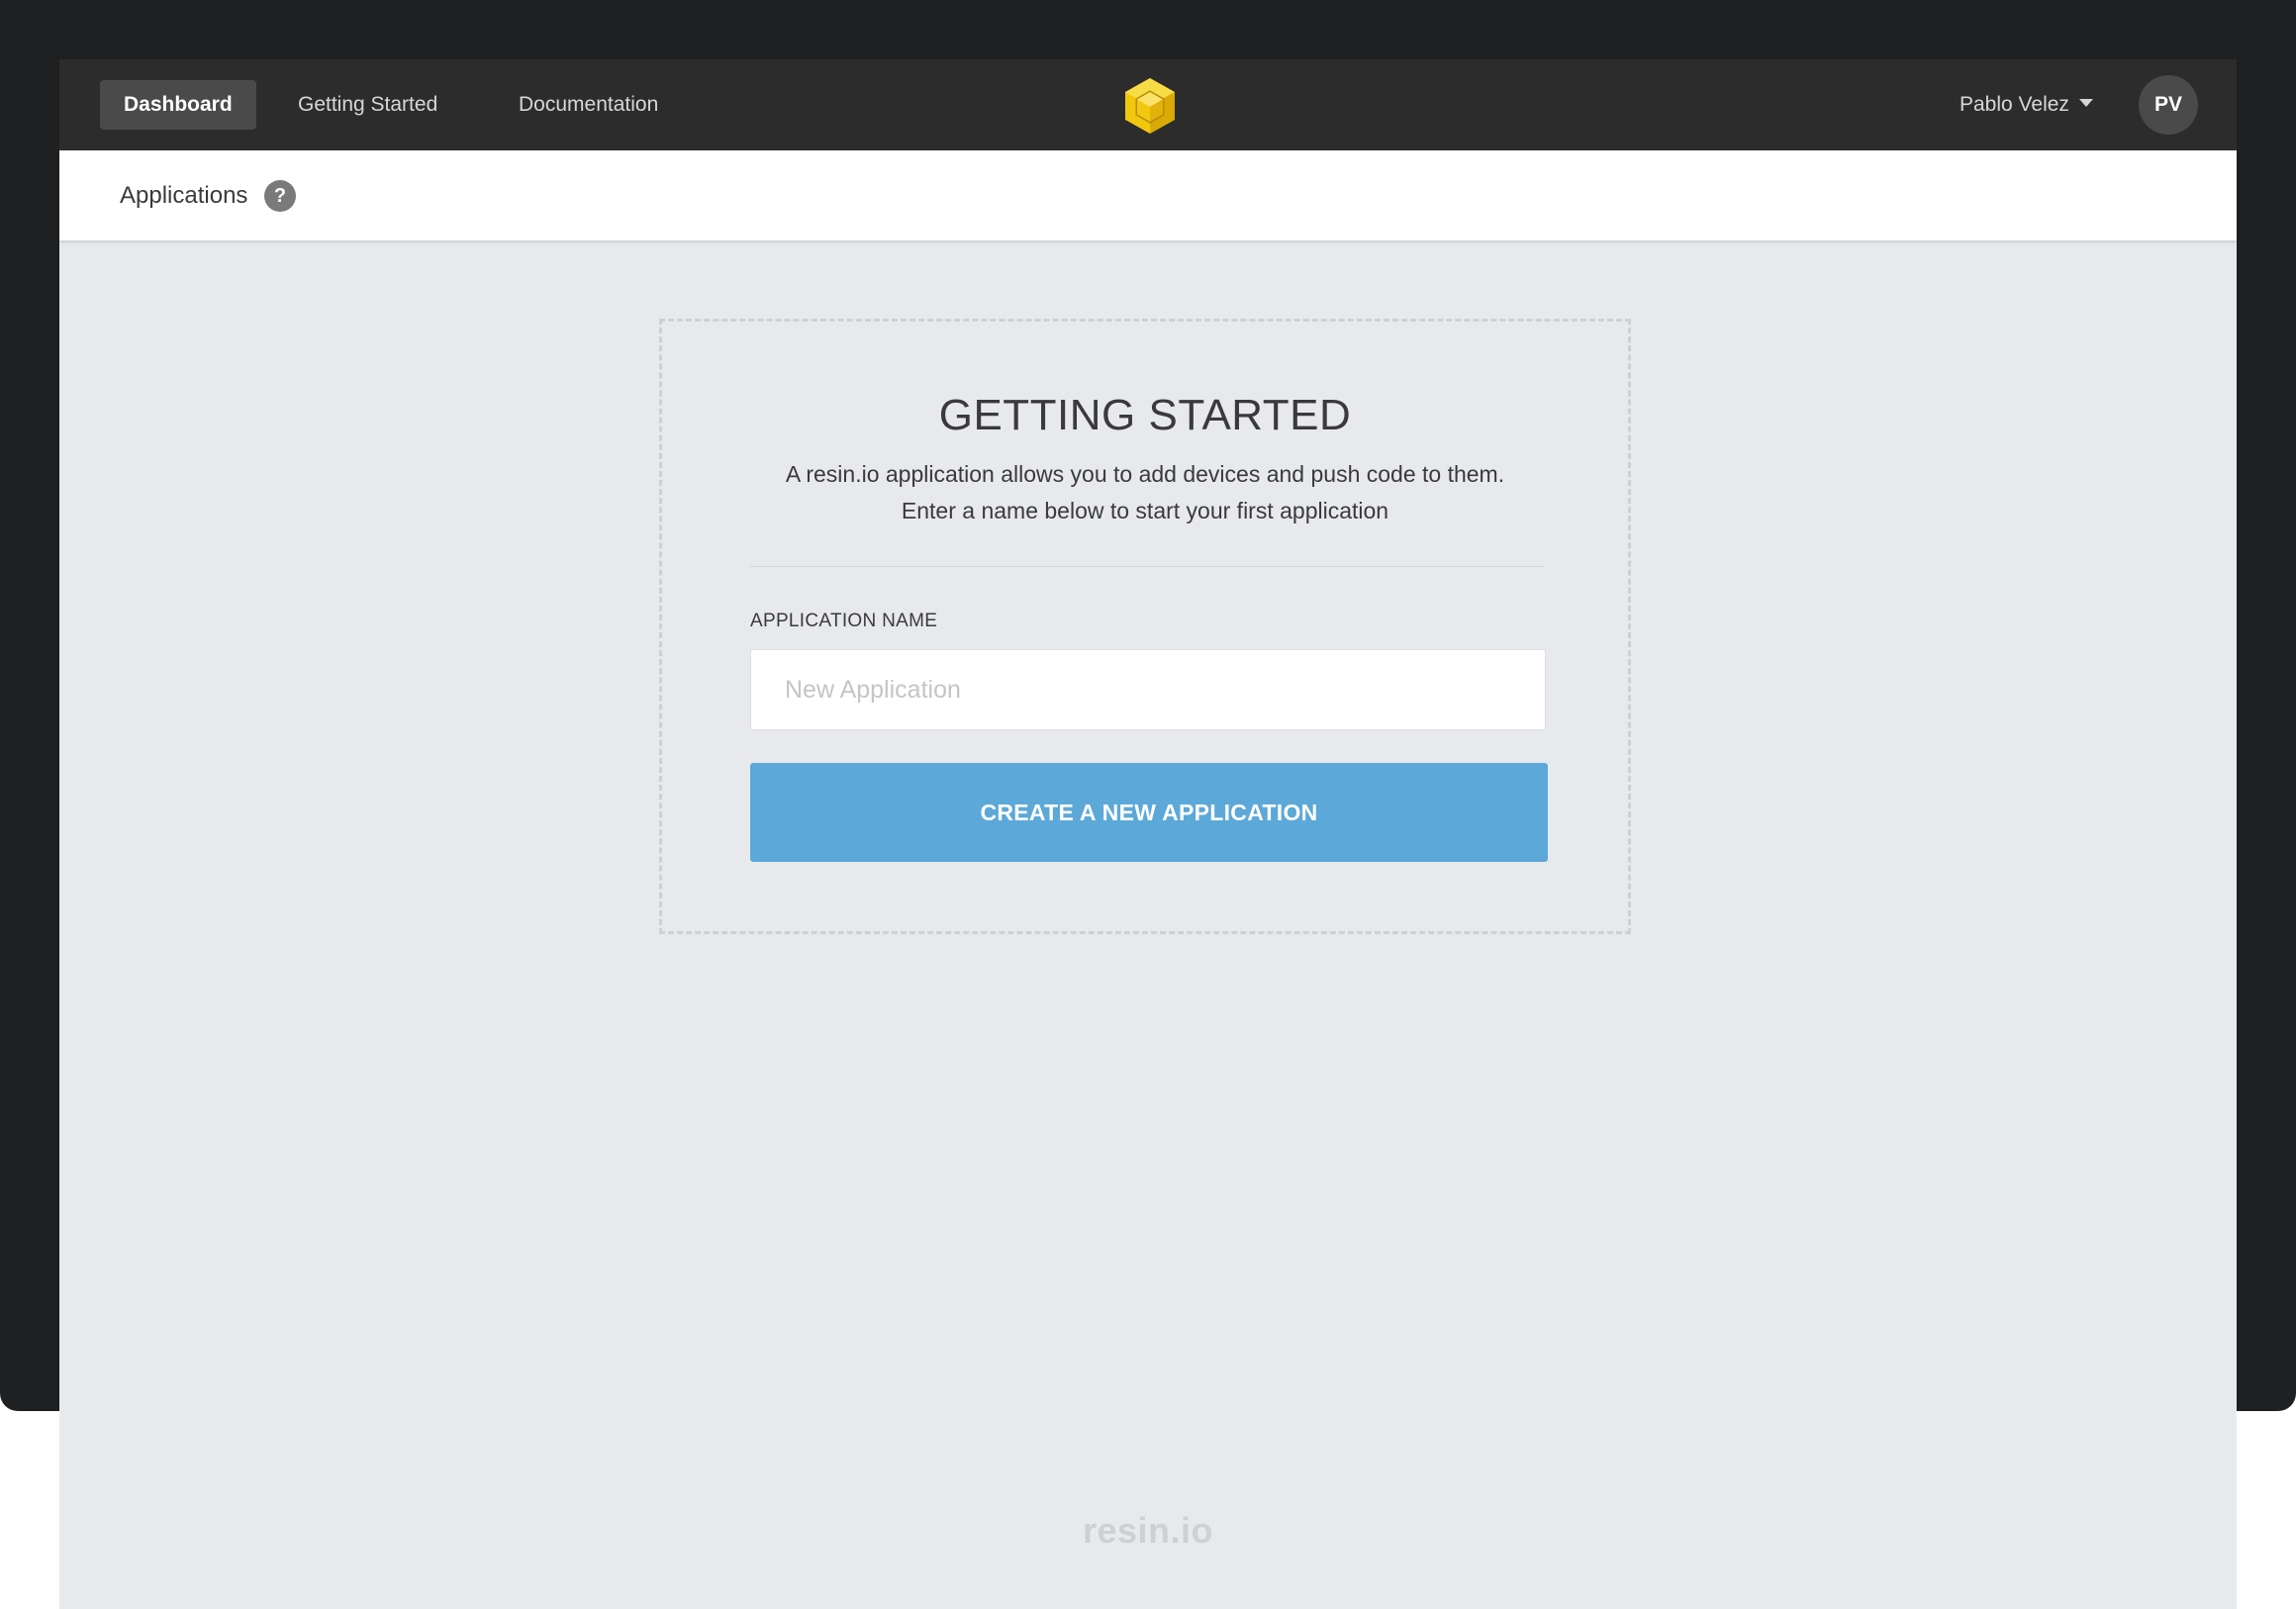  I want to click on caret-down-icon, so click(2085, 103).